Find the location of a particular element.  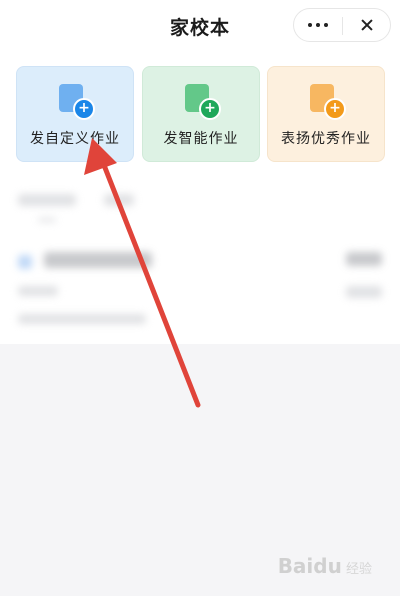

watermark-brand: Baidu is located at coordinates (309, 566).